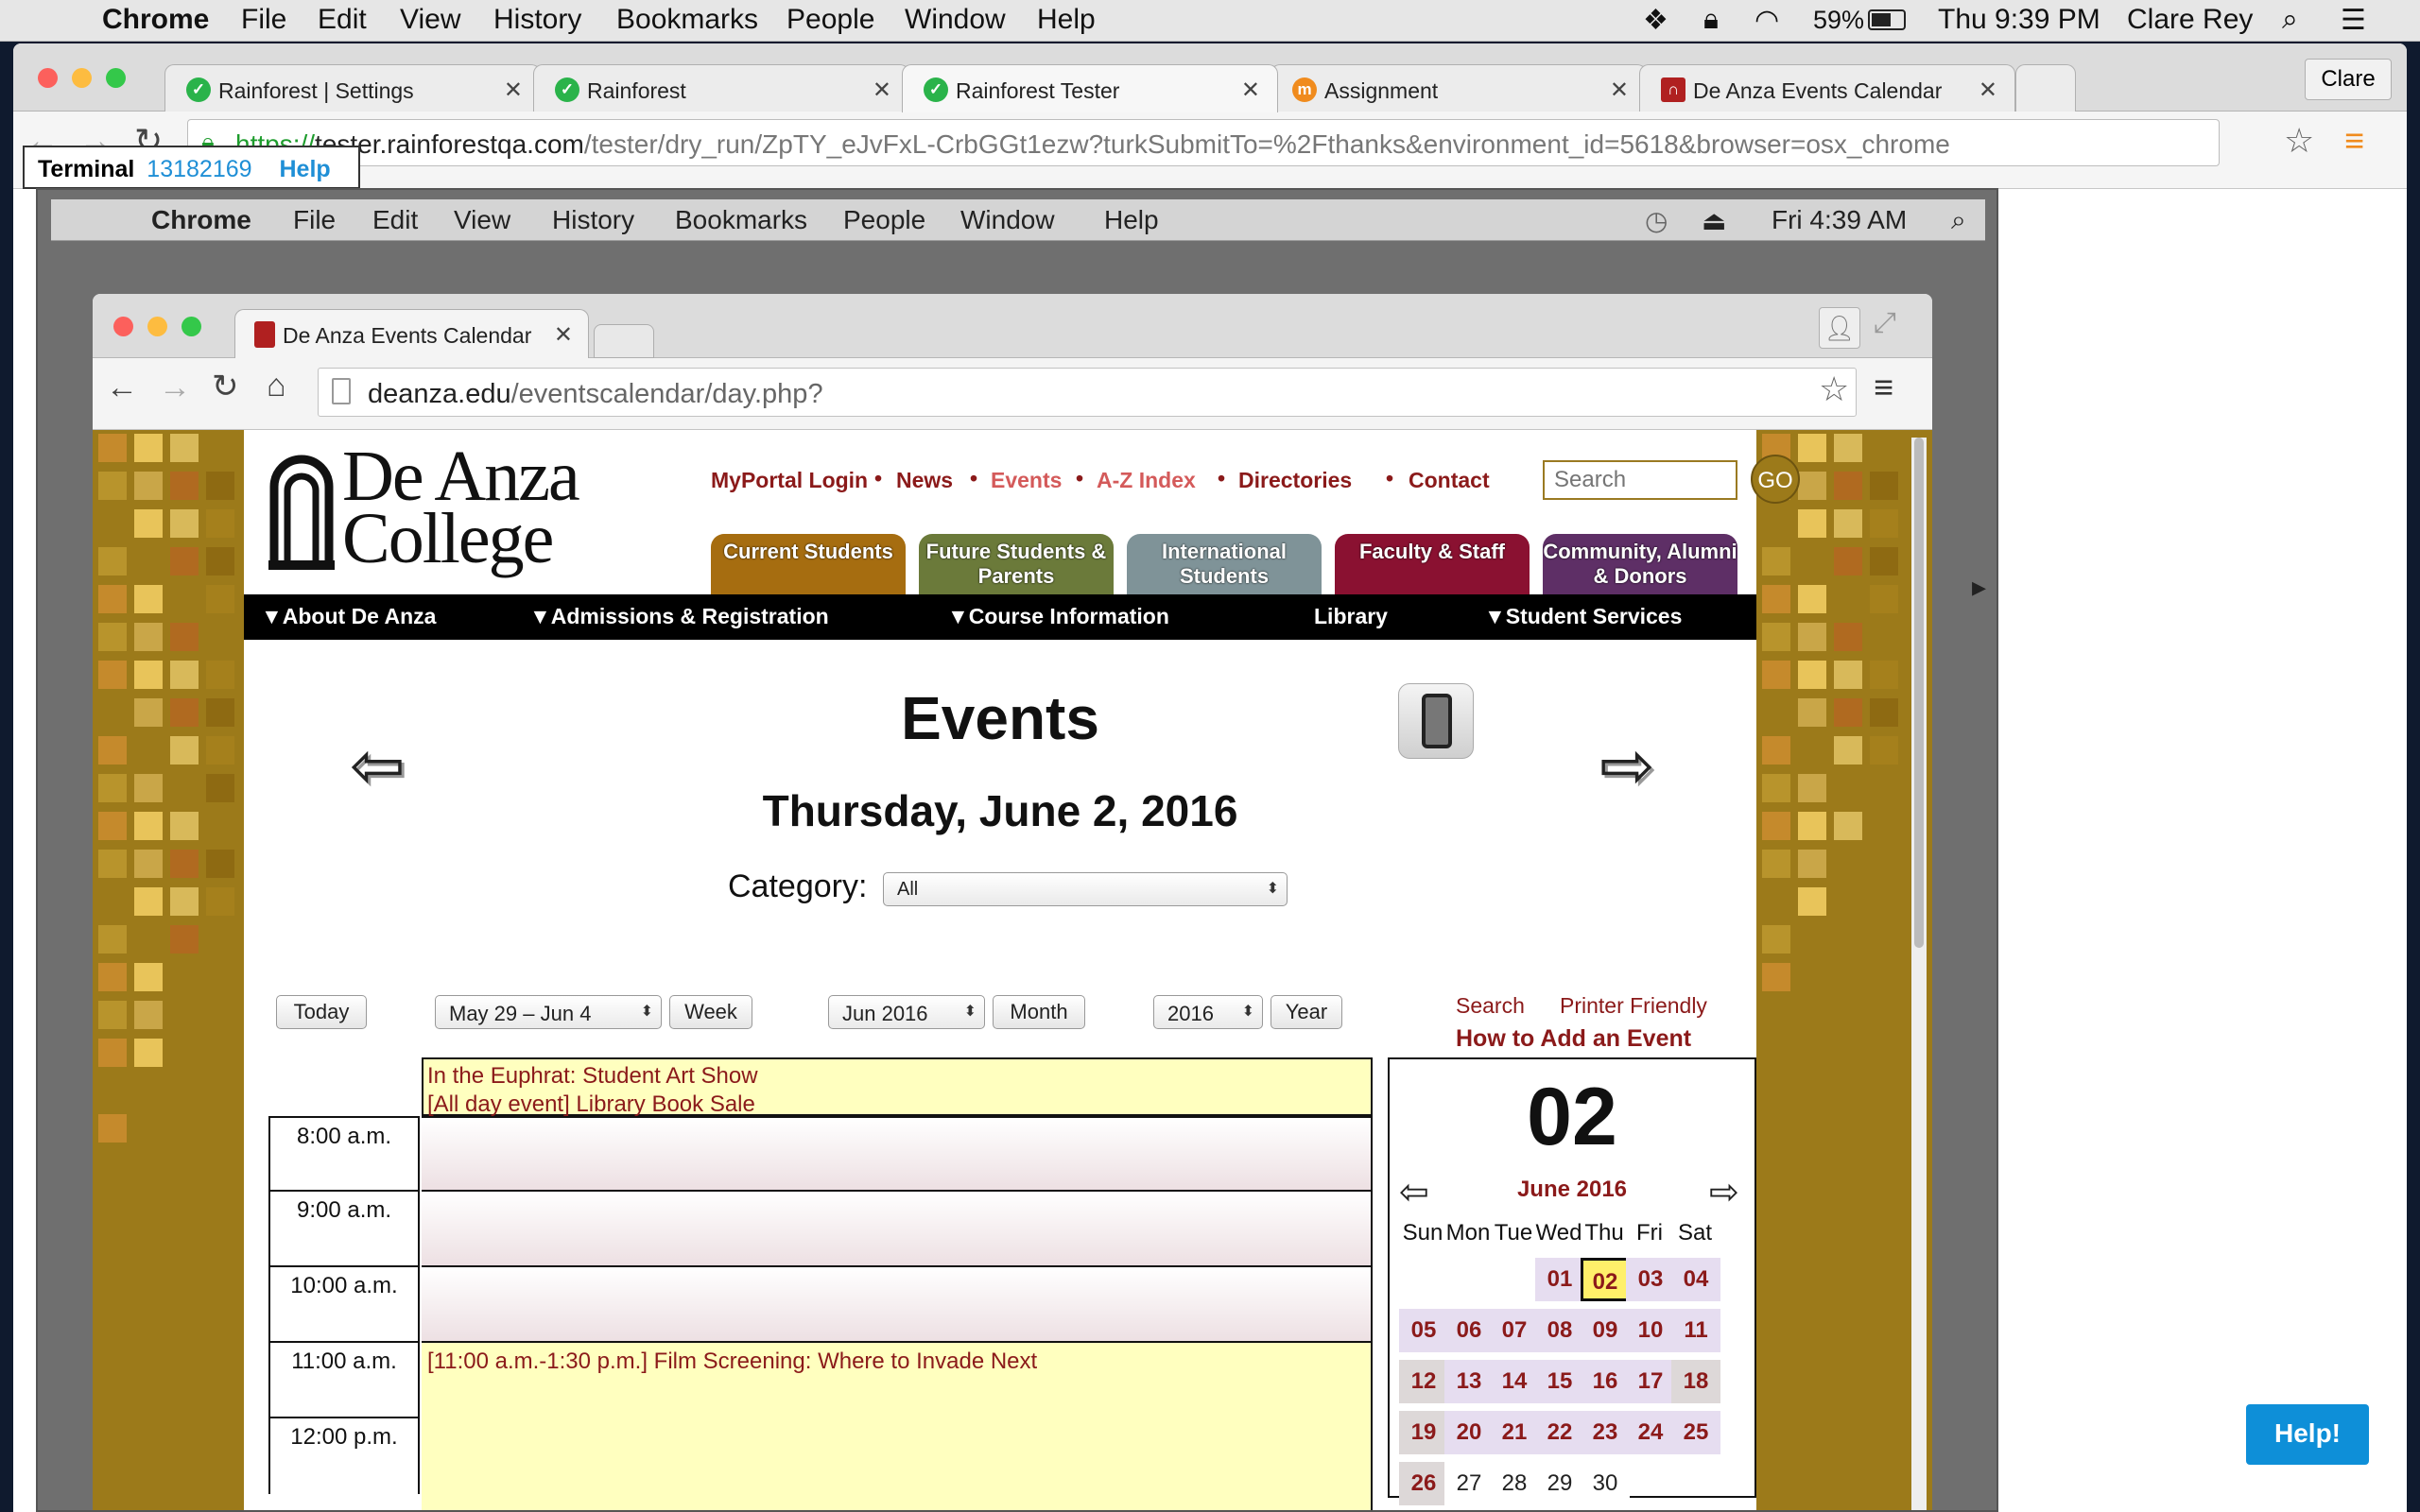 This screenshot has height=1512, width=2420. What do you see at coordinates (1839, 328) in the screenshot?
I see `person-icon: 👤︎` at bounding box center [1839, 328].